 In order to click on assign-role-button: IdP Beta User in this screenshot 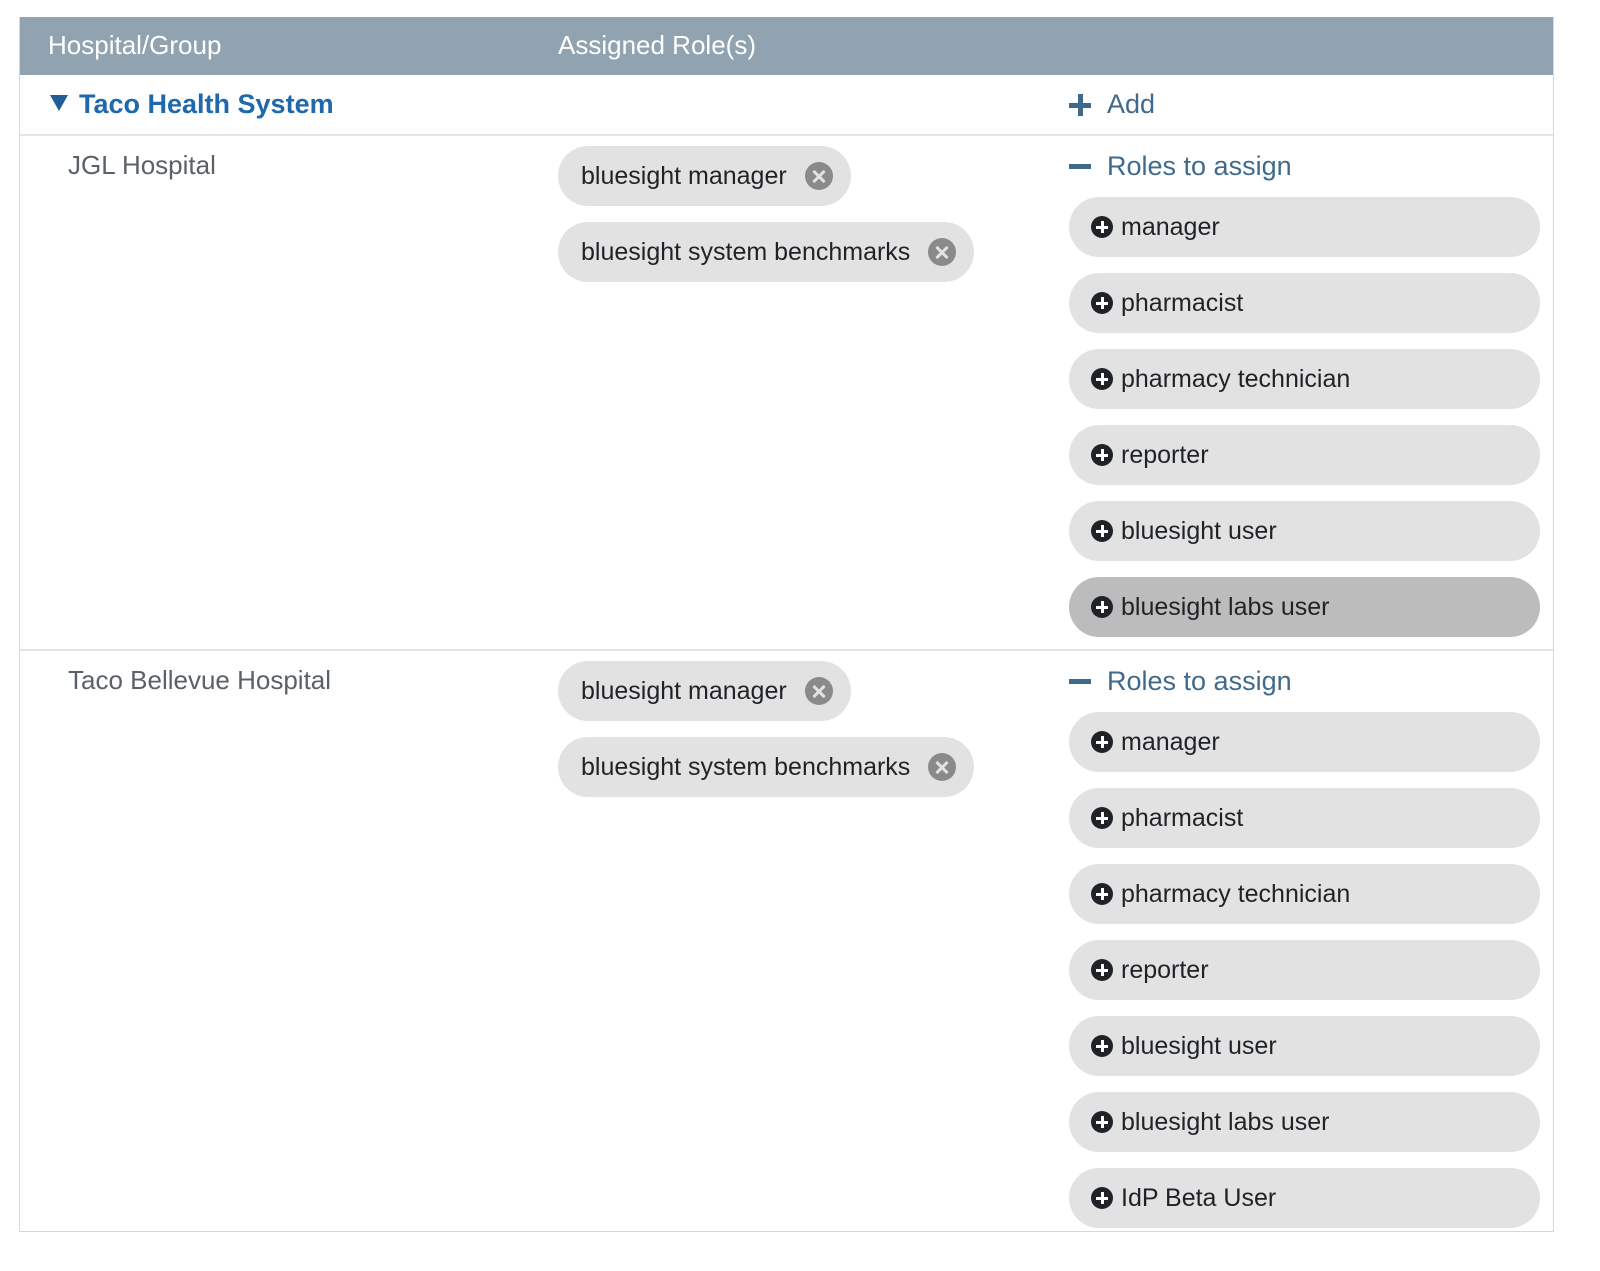, I will do `click(1304, 1198)`.